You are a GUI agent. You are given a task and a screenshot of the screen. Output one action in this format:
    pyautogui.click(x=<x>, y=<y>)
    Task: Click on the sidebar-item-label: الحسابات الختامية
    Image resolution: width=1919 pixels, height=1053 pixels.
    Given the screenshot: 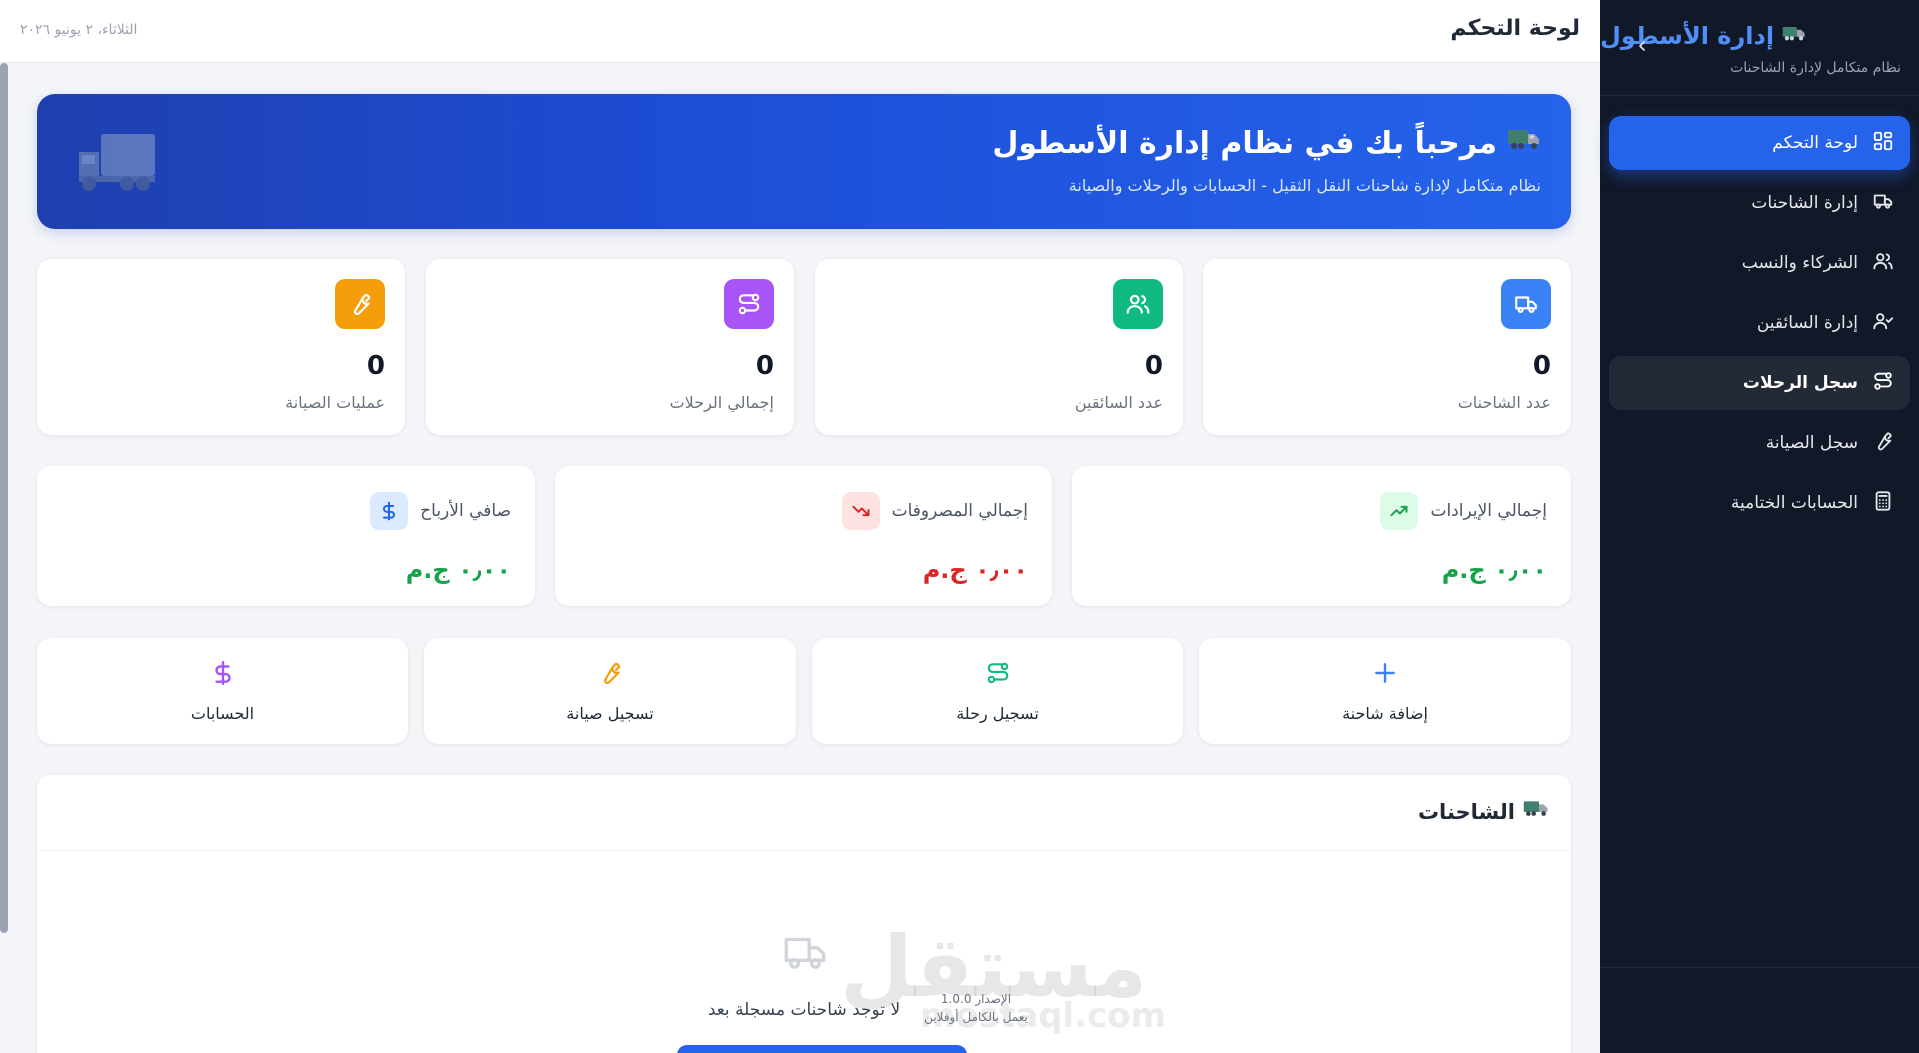 What is the action you would take?
    pyautogui.click(x=1794, y=503)
    